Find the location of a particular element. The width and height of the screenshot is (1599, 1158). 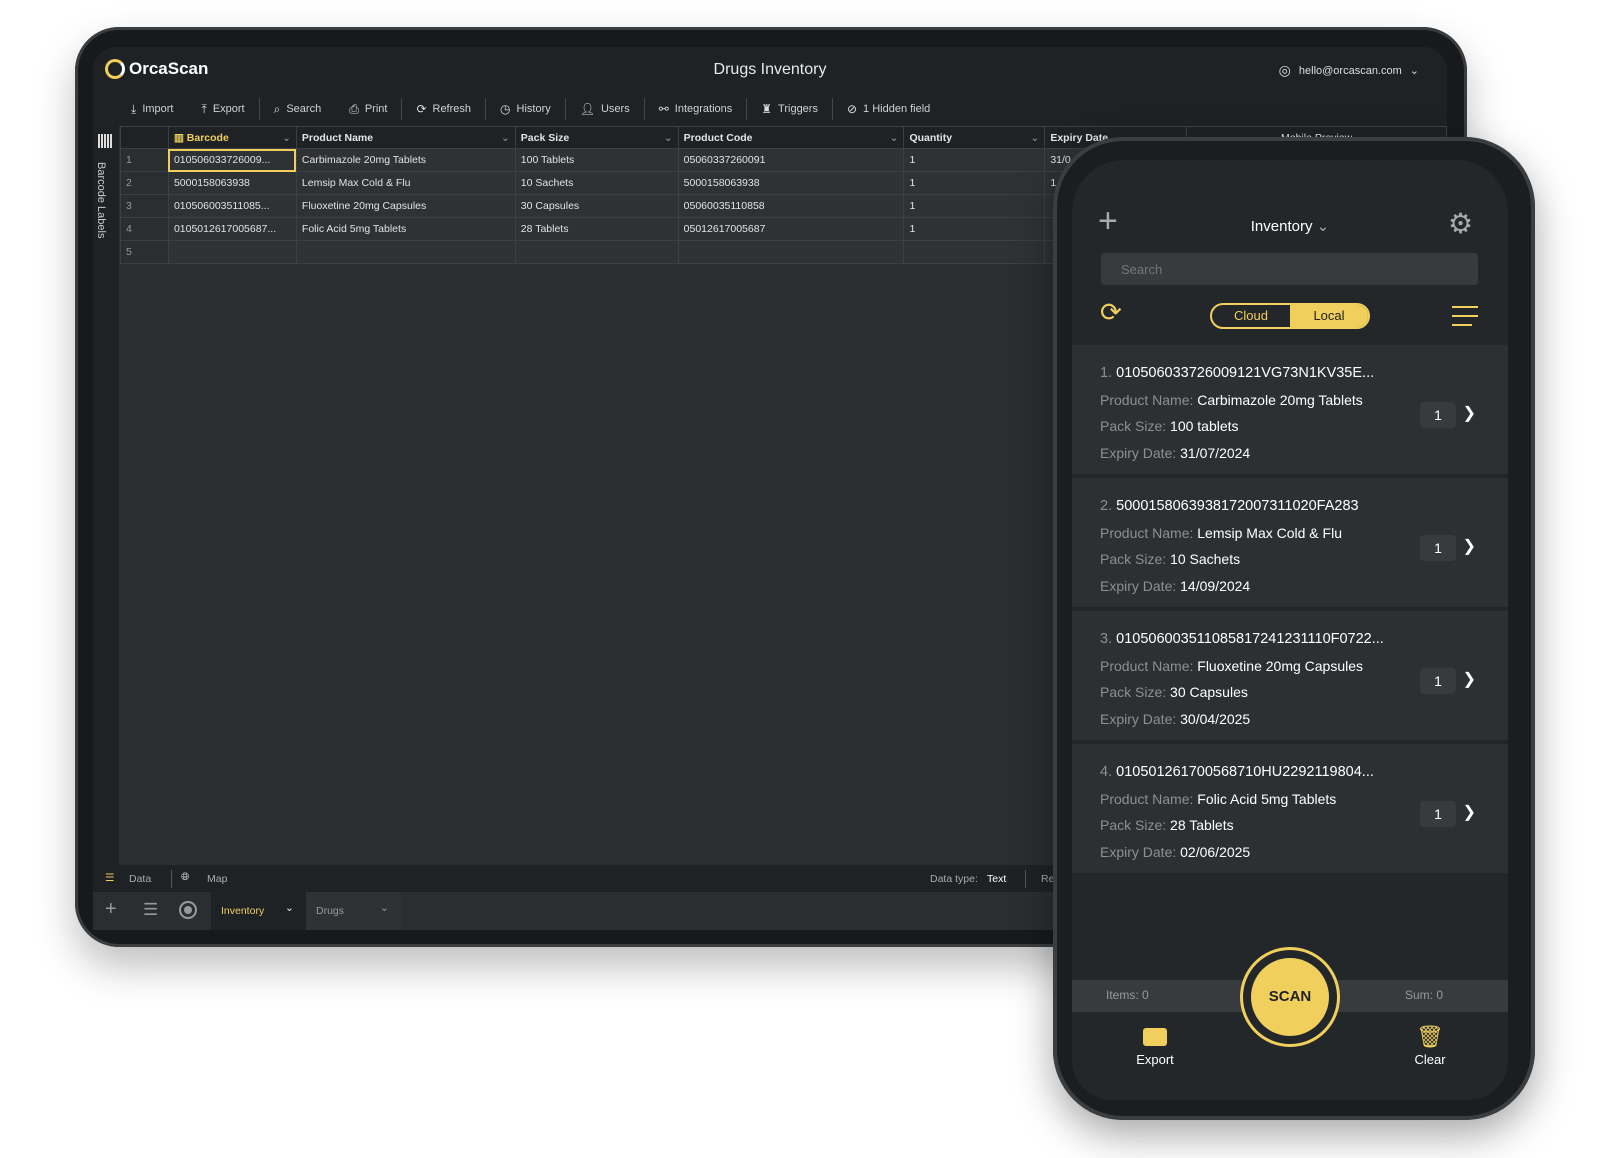

1-hidden-field-button: ⊘ 1 Hidden field is located at coordinates (888, 109).